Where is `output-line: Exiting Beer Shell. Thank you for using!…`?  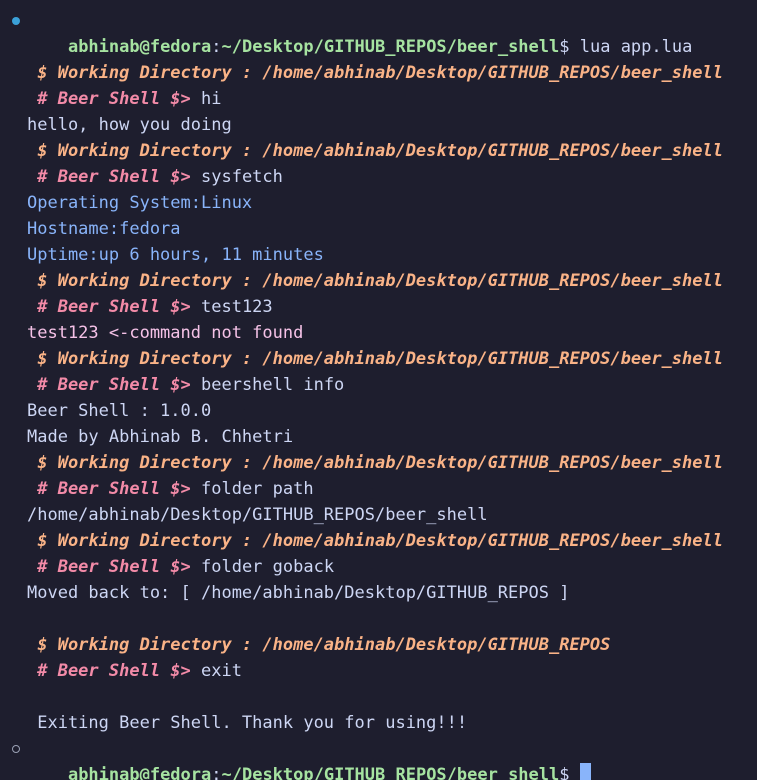 output-line: Exiting Beer Shell. Thank you for using!… is located at coordinates (378, 723).